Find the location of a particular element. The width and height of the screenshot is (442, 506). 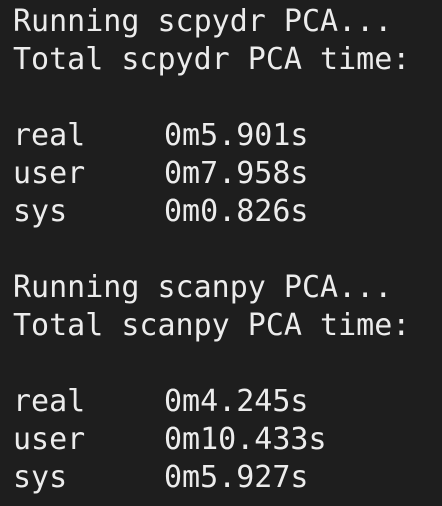

total-line-scanpy: Total scanpy PCA time: is located at coordinates (212, 325).